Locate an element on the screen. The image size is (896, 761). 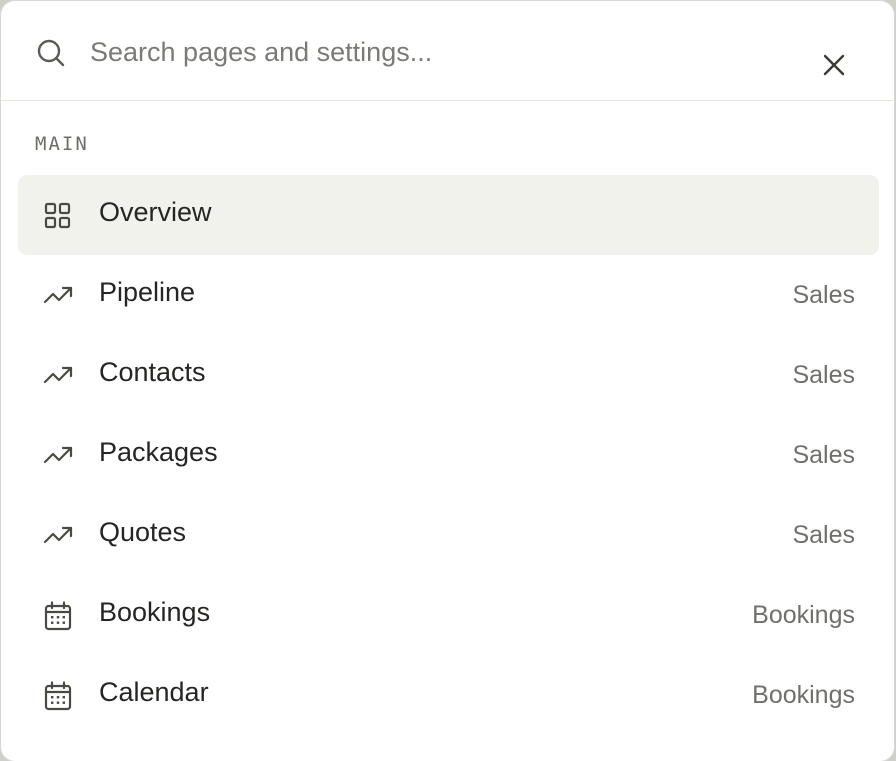
nav-item-calendar: Calendar Bookings is located at coordinates (448, 695).